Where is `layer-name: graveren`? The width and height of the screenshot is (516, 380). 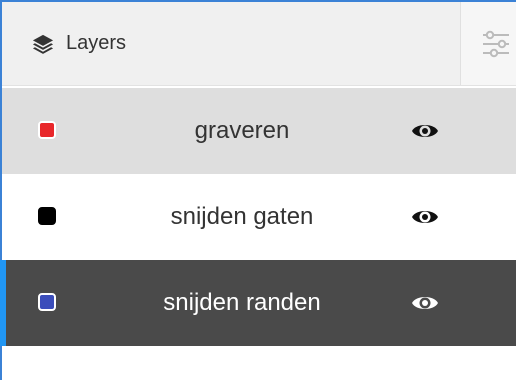
layer-name: graveren is located at coordinates (242, 130).